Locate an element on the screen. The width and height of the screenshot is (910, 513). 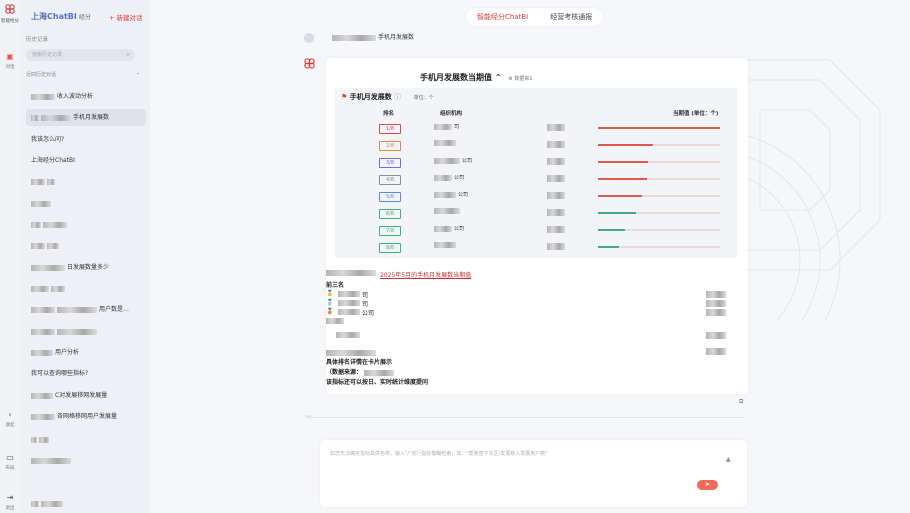
chat-input is located at coordinates (527, 470).